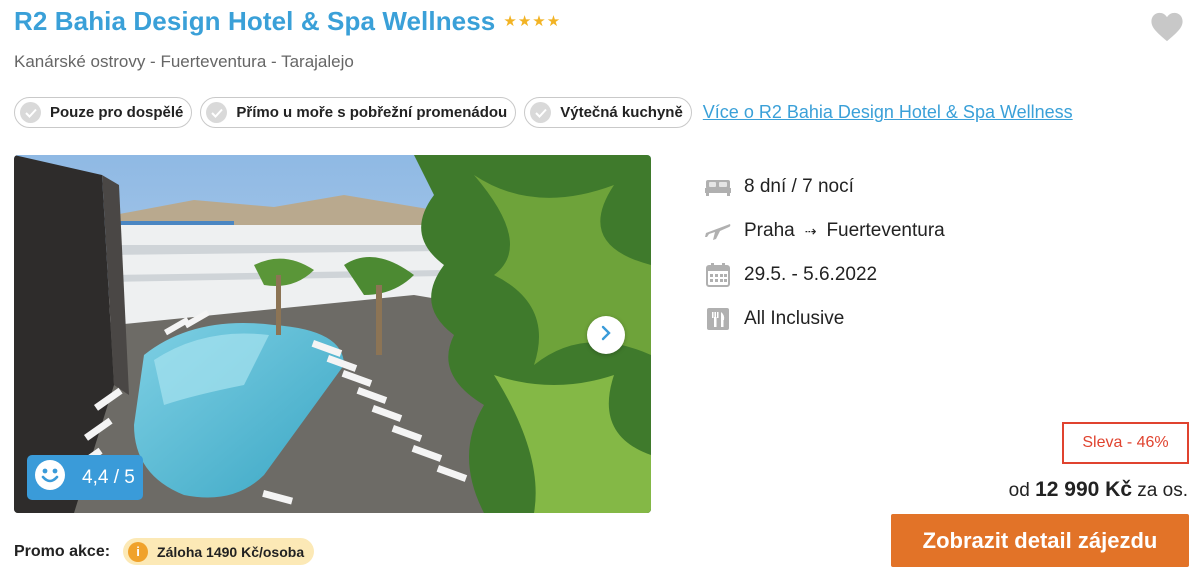 Image resolution: width=1200 pixels, height=579 pixels. I want to click on route-arrow-icon: ⇢, so click(810, 230).